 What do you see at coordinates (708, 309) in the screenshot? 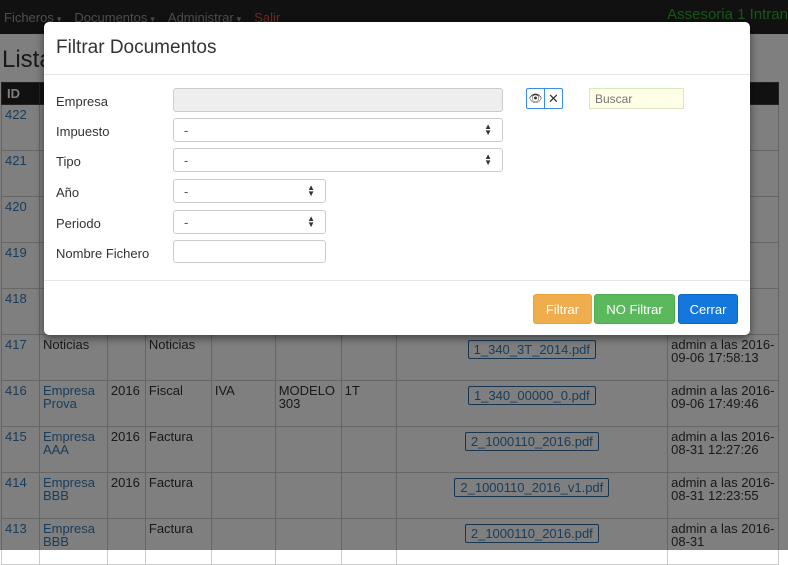
I see `cerrar-button: Cerrar` at bounding box center [708, 309].